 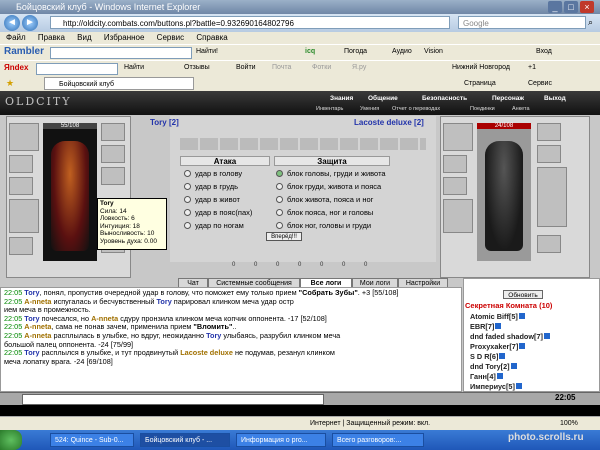 What do you see at coordinates (540, 83) in the screenshot?
I see `service-menu-button: Сервис` at bounding box center [540, 83].